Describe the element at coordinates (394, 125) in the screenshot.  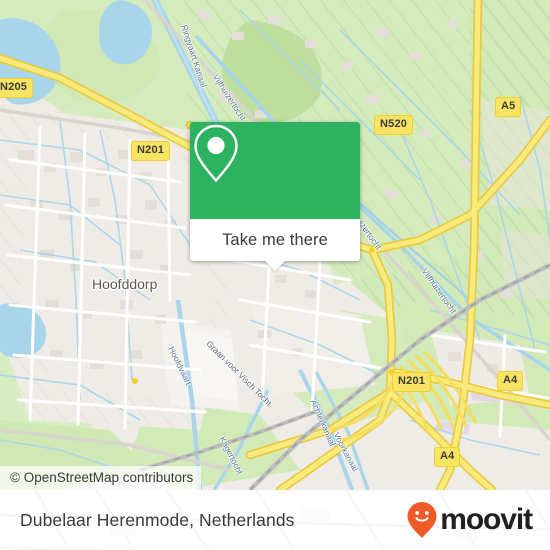
I see `road-shield-n520: N520` at that location.